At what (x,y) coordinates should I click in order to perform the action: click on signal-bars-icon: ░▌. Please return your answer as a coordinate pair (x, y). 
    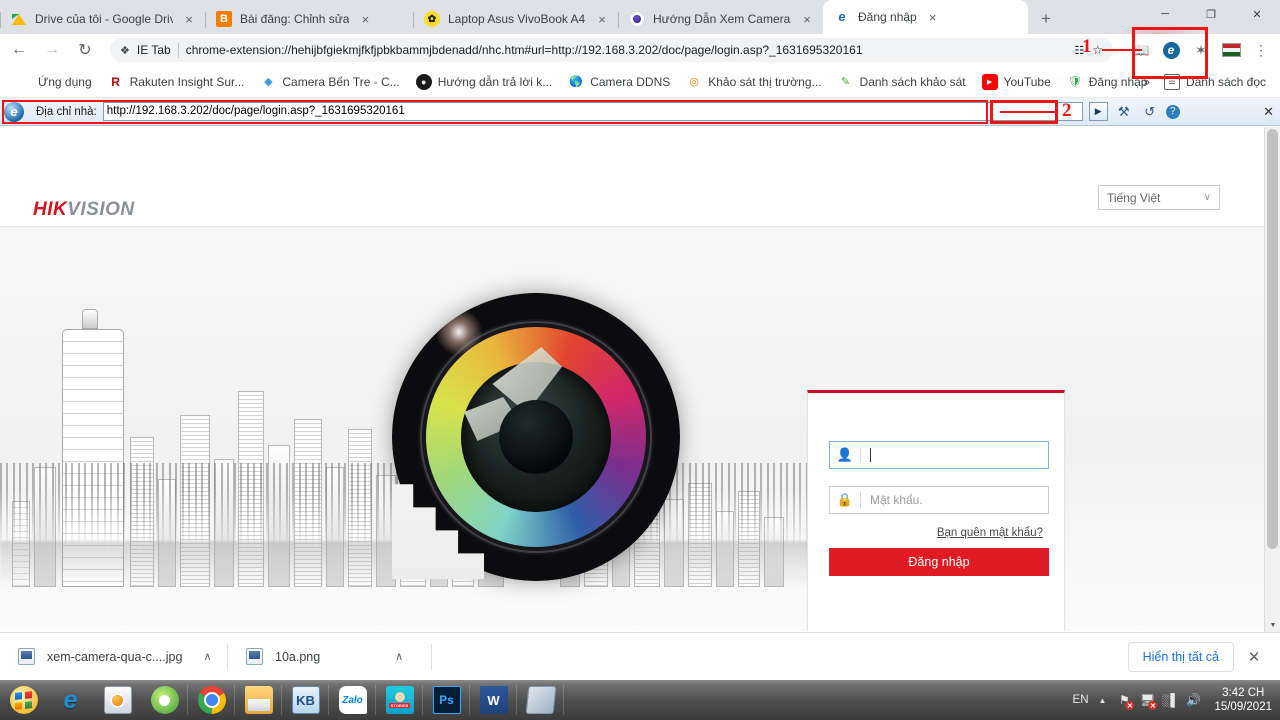
    Looking at the image, I should click on (1170, 700).